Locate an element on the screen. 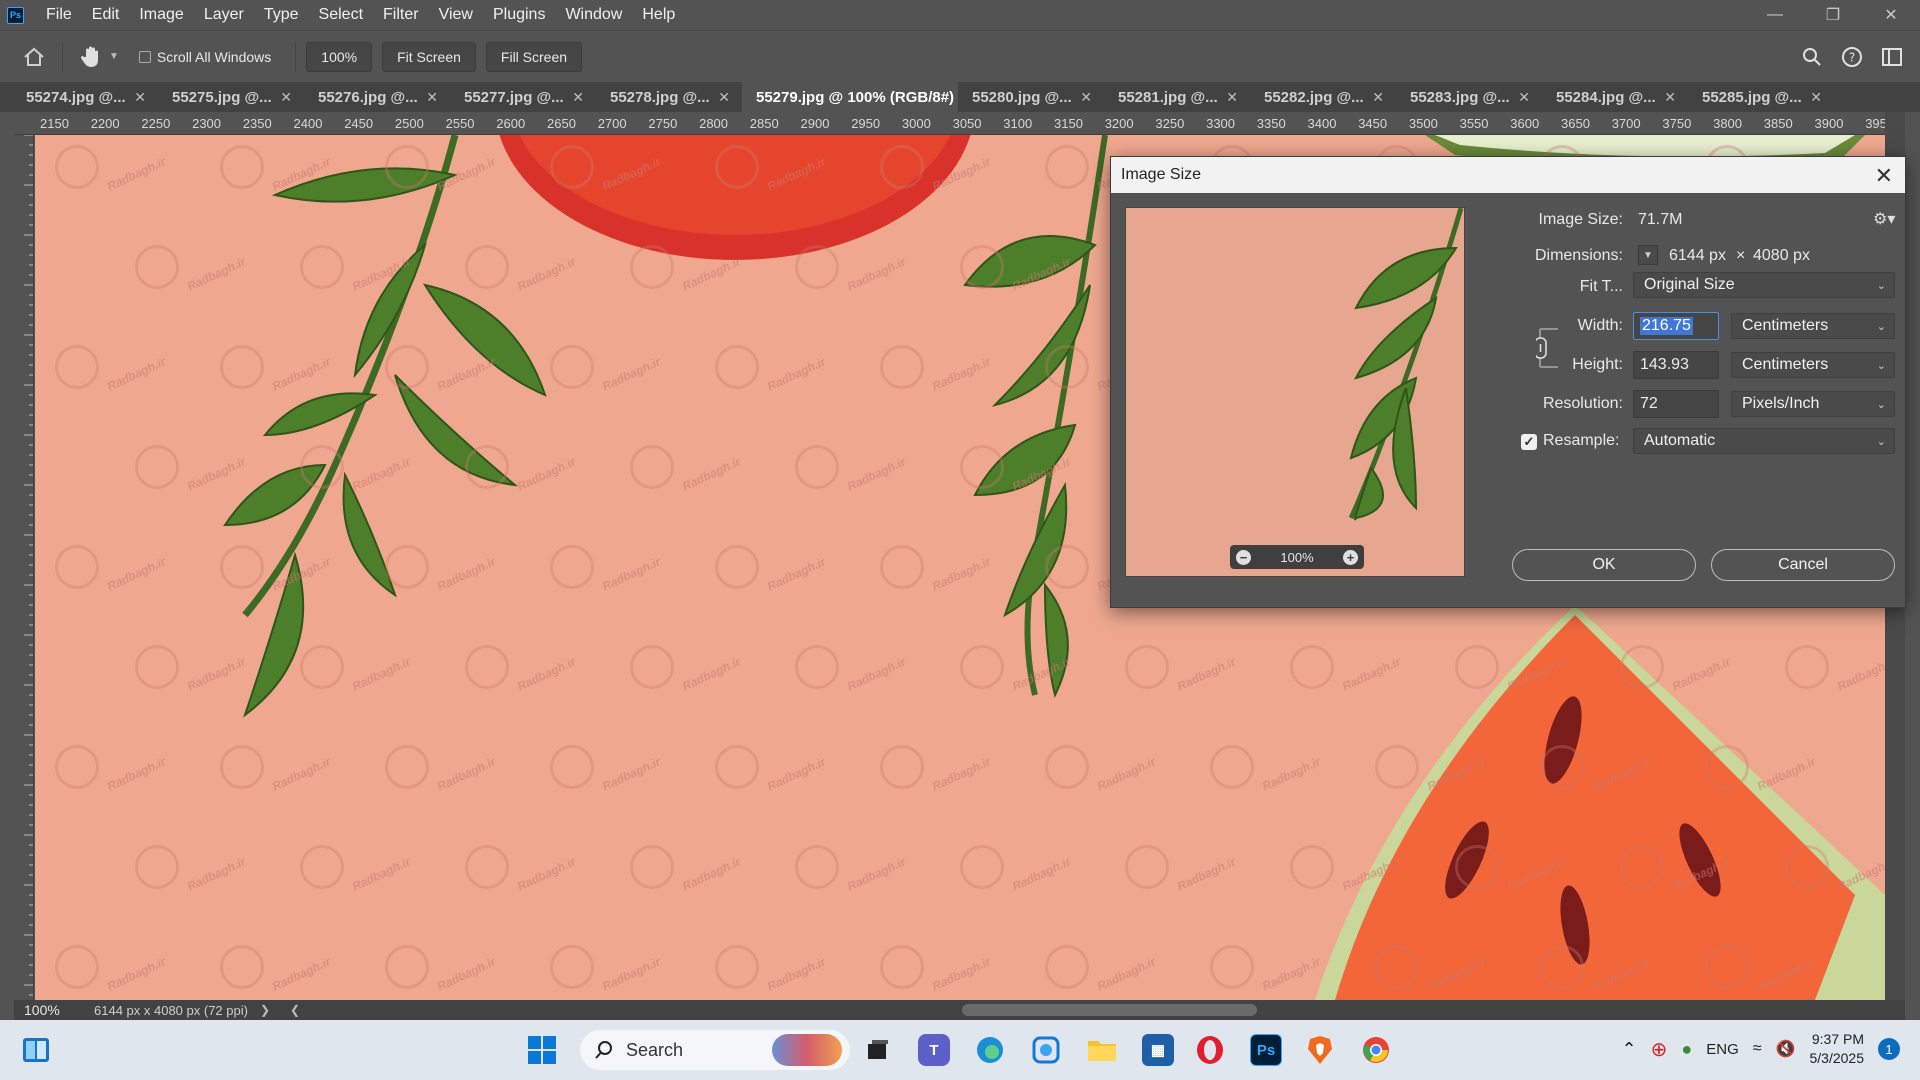 Image resolution: width=1920 pixels, height=1080 pixels. start-windows-icon is located at coordinates (542, 1050).